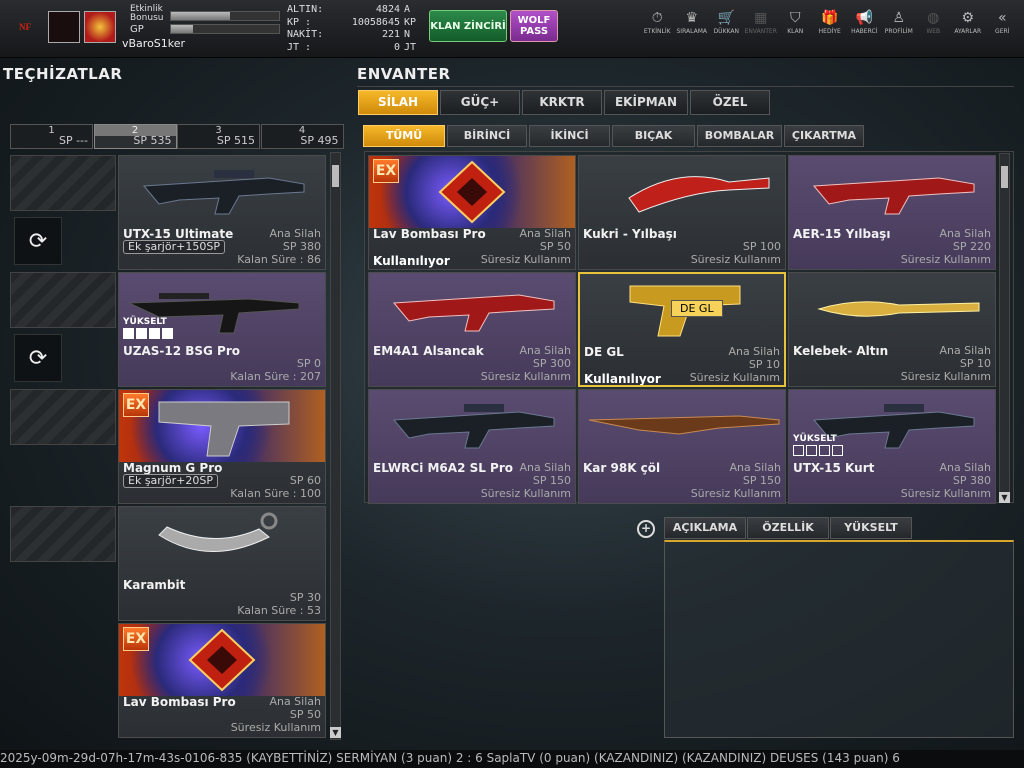 This screenshot has width=1024, height=768. I want to click on nav-label: KLAN, so click(795, 31).